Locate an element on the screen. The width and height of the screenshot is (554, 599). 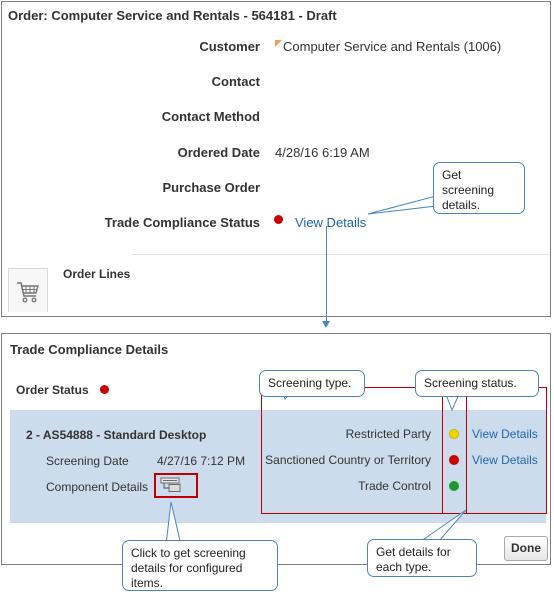
screening-date-label: Screening Date is located at coordinates (87, 461).